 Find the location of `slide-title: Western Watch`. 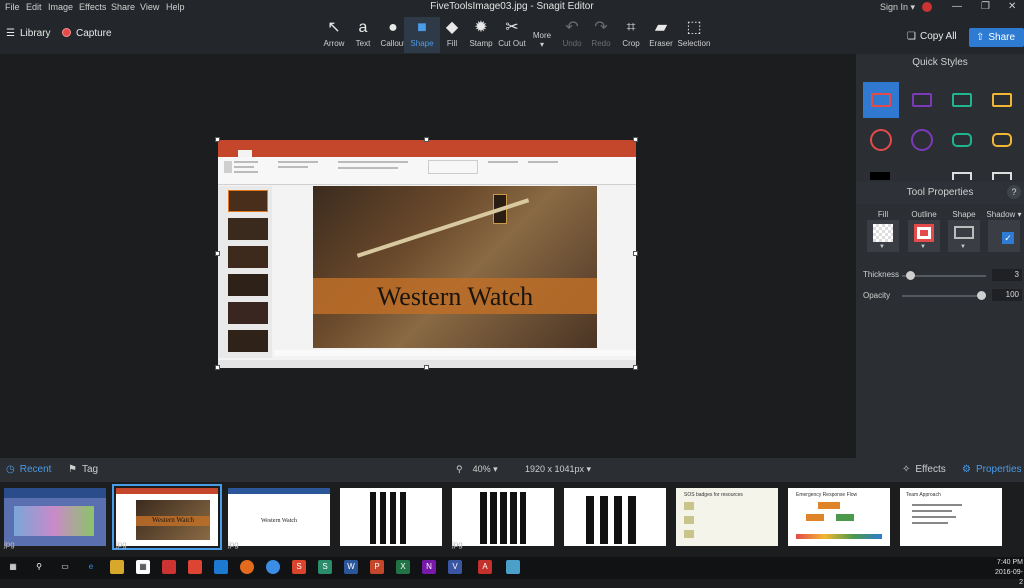

slide-title: Western Watch is located at coordinates (455, 296).